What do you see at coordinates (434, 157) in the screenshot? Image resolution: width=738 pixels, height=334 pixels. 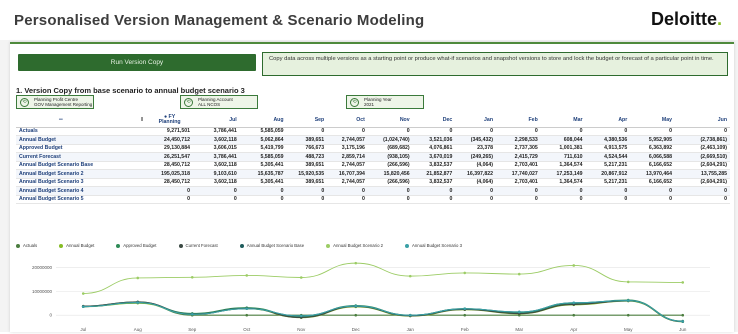 I see `table-cell: 3,670,019` at bounding box center [434, 157].